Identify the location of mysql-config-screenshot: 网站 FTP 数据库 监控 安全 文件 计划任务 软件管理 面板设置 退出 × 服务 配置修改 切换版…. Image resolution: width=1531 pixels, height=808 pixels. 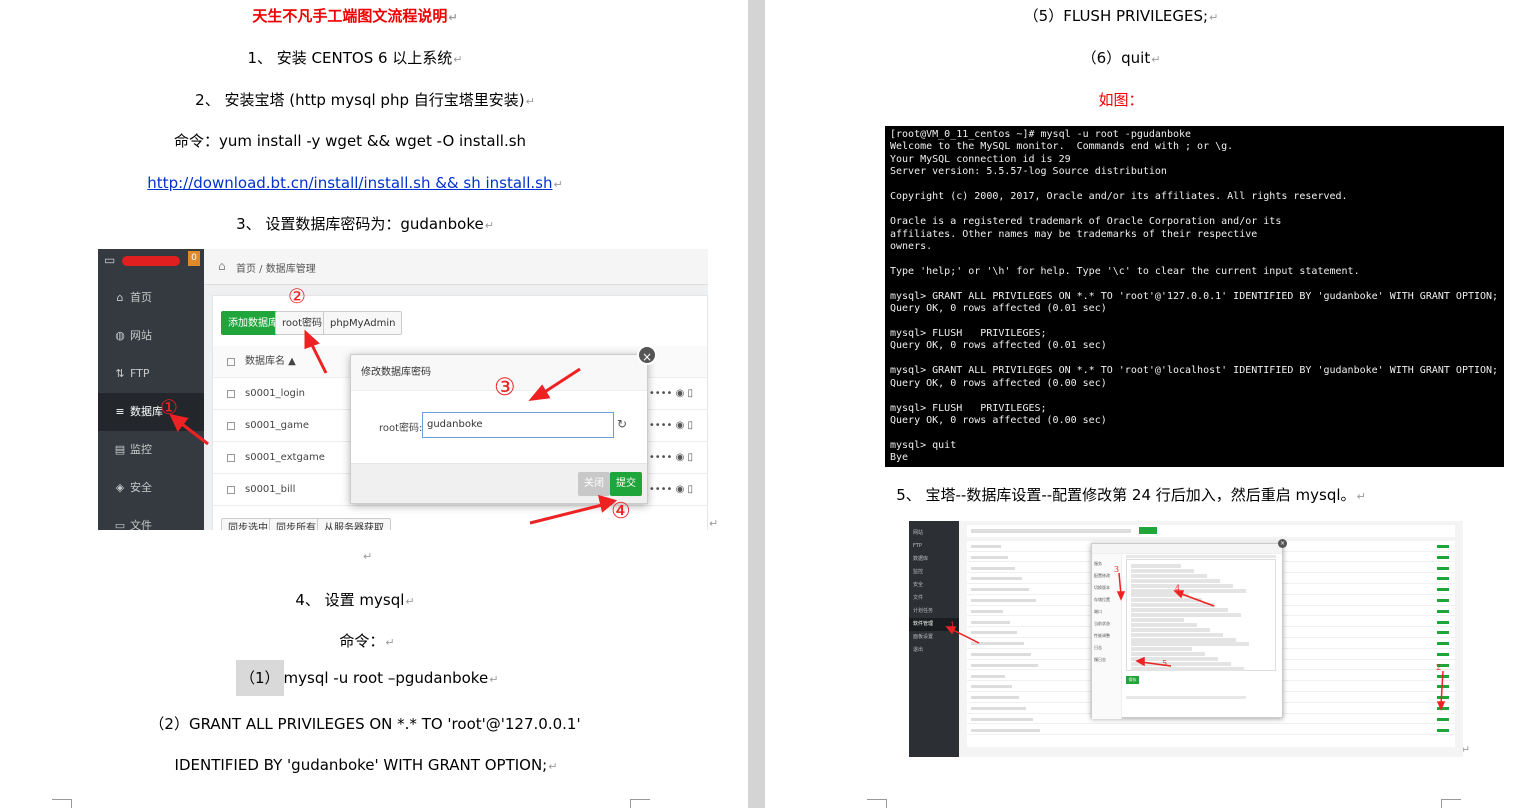
(1186, 639).